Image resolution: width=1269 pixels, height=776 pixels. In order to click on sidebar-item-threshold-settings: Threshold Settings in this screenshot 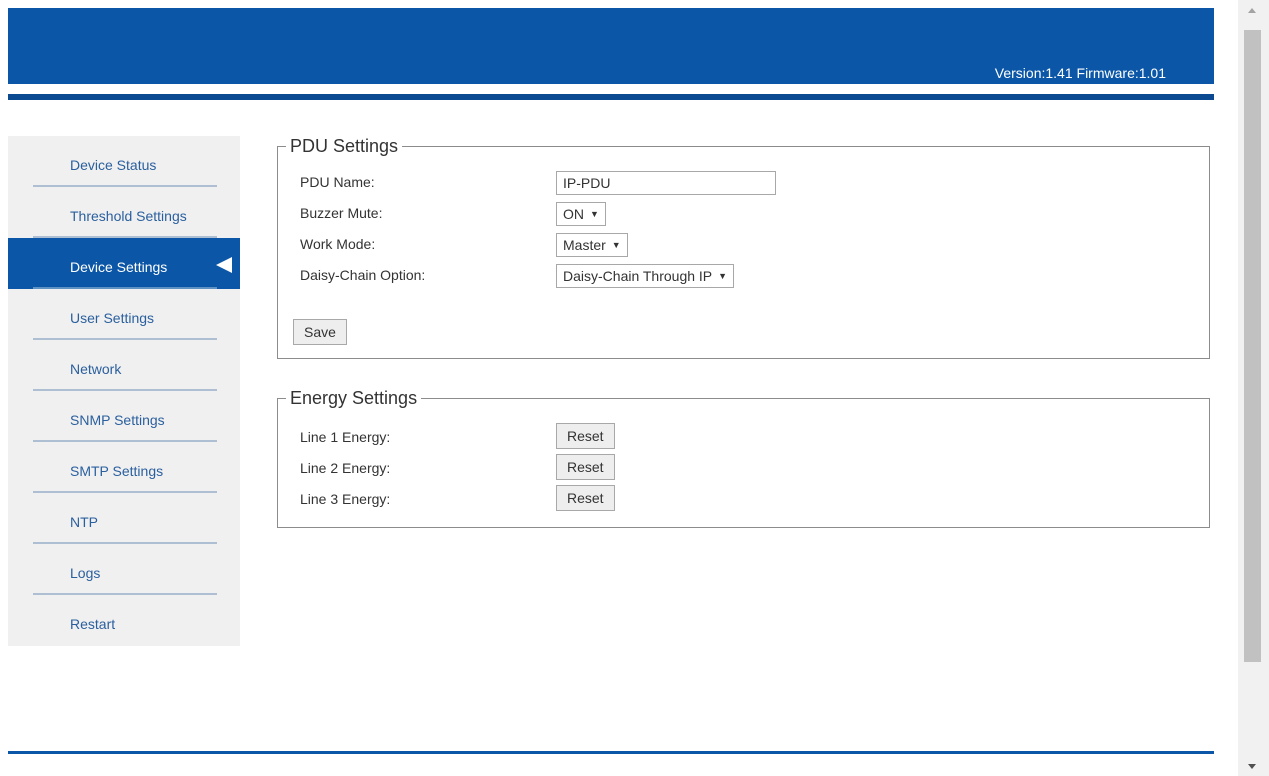, I will do `click(124, 212)`.